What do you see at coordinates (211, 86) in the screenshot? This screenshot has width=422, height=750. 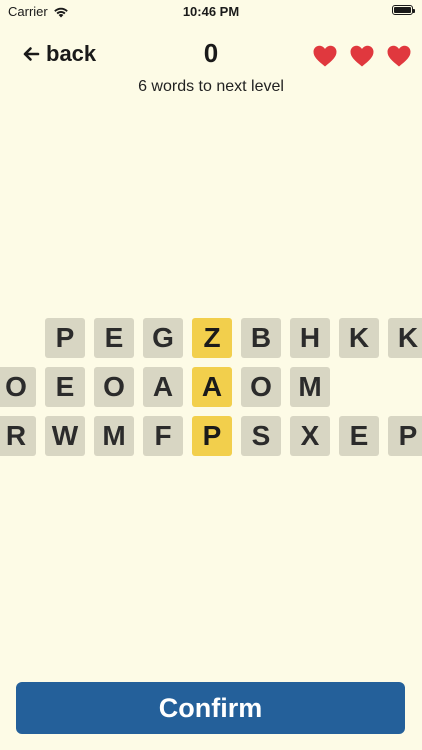 I see `next-level-progress: 6 words to next level` at bounding box center [211, 86].